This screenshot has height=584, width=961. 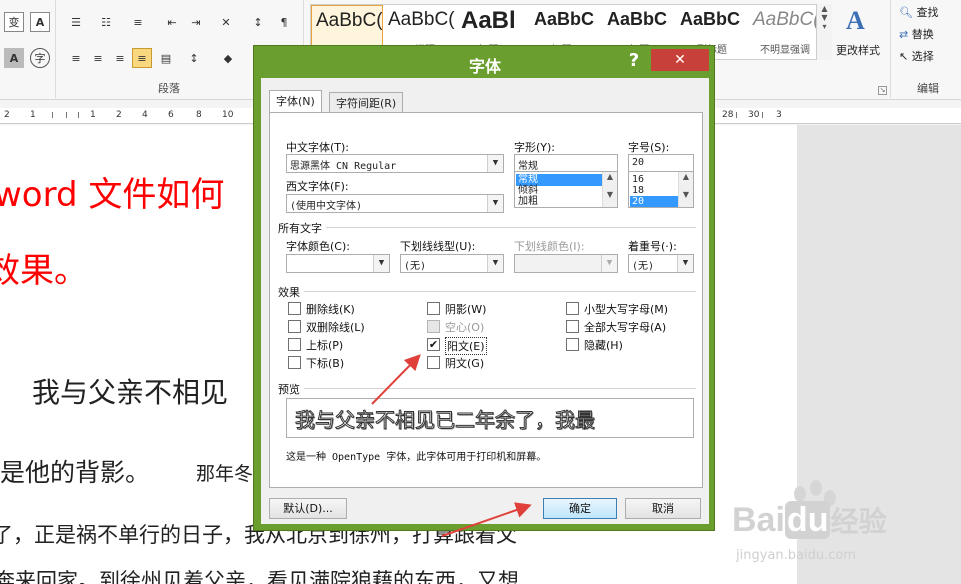 I want to click on double-strikethrough-checkbox, so click(x=294, y=326).